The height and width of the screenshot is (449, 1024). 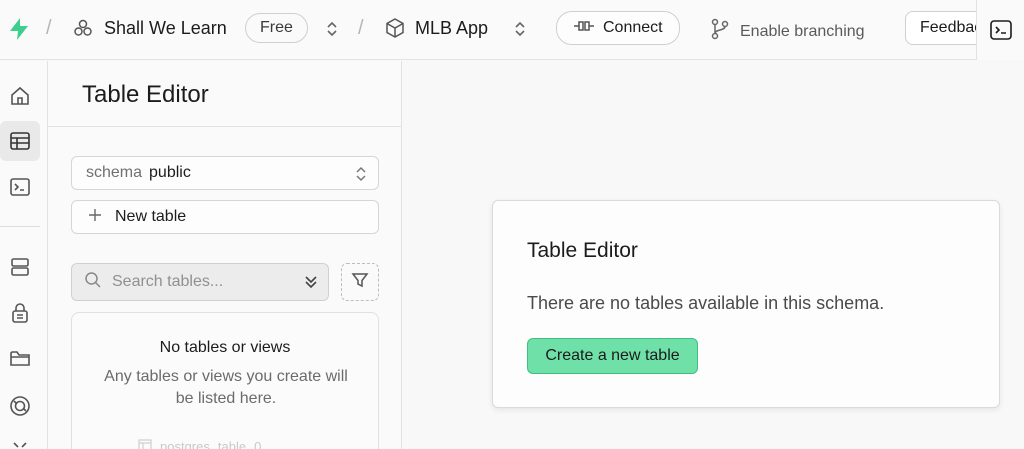 I want to click on schema-selector: schema public, so click(x=225, y=173).